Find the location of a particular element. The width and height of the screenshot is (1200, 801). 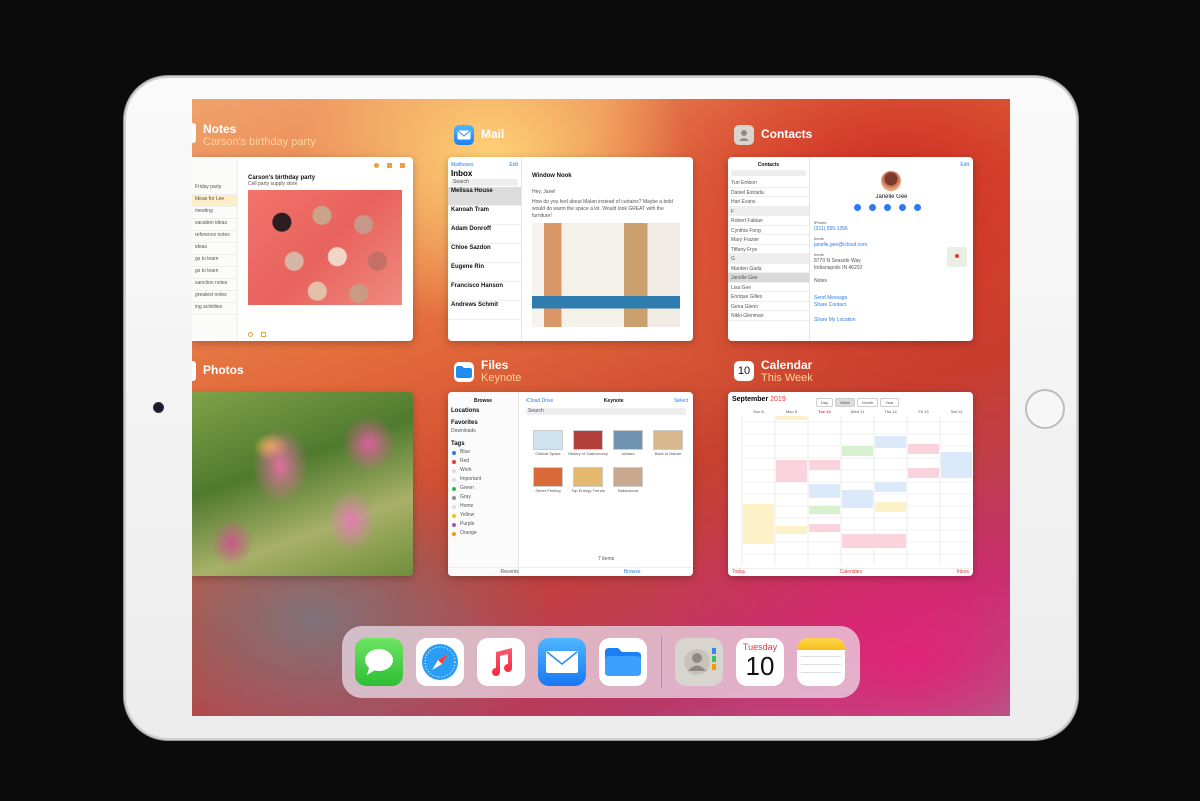

share-location-link: Share My Location is located at coordinates (891, 320).